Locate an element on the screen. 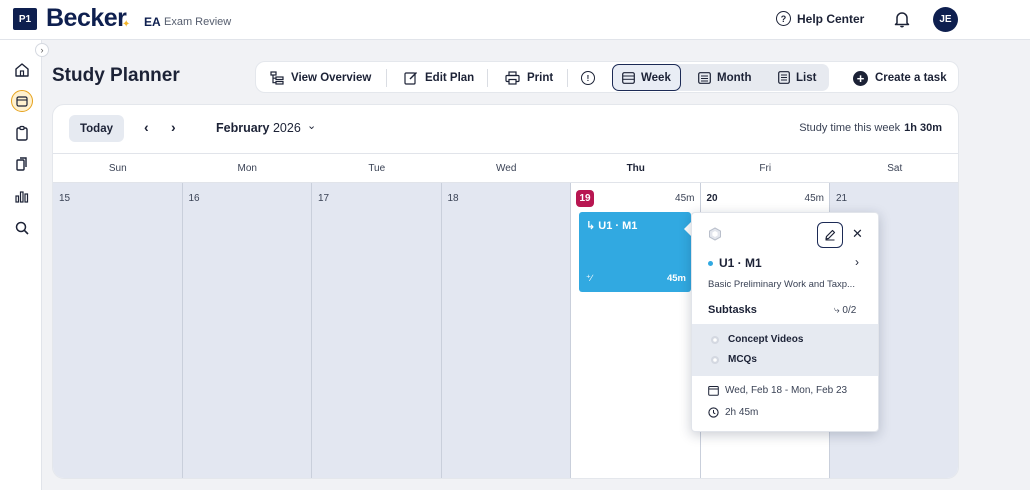 This screenshot has height=490, width=1030. day-header-mon: Mon is located at coordinates (247, 168).